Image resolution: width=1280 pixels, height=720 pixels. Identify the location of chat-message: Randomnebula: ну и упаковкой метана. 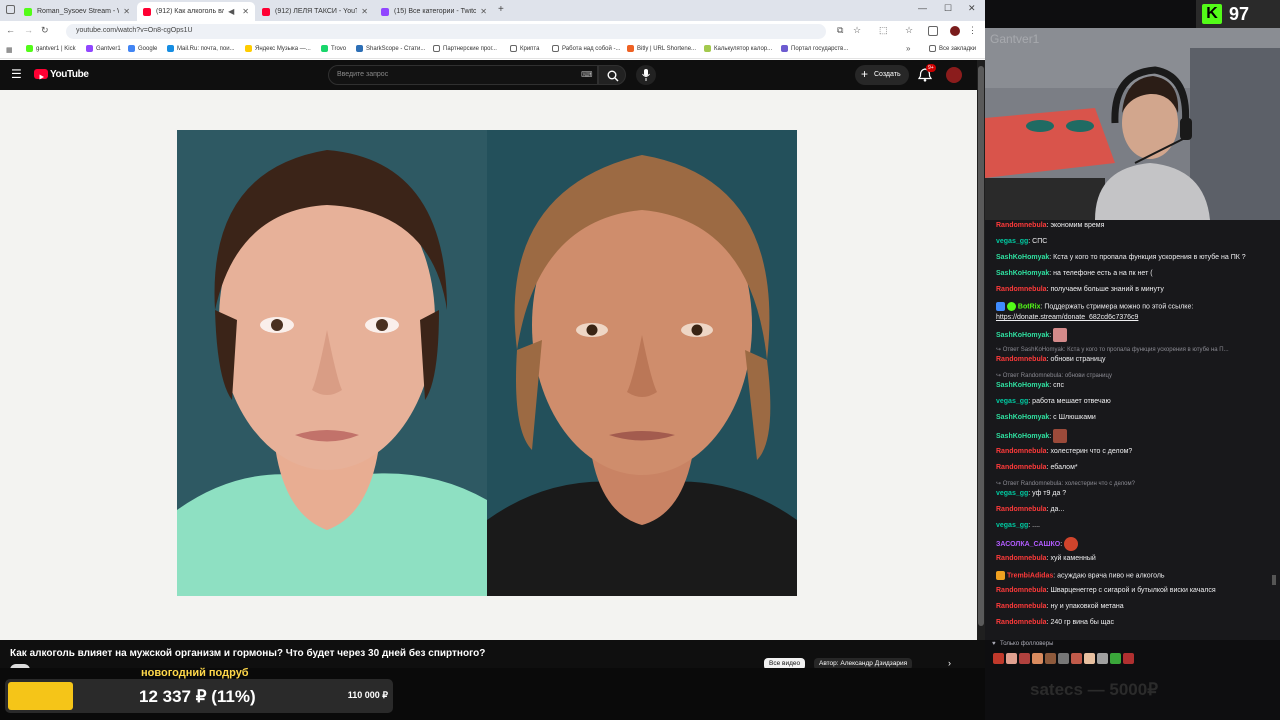
(1060, 606).